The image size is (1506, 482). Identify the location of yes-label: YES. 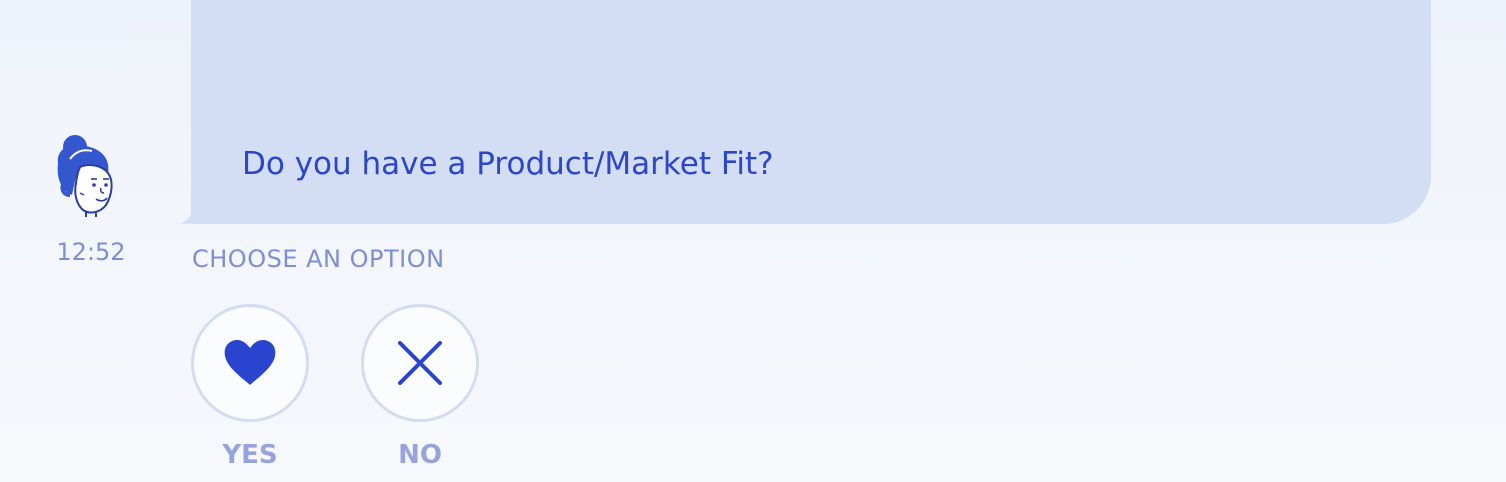
(250, 455).